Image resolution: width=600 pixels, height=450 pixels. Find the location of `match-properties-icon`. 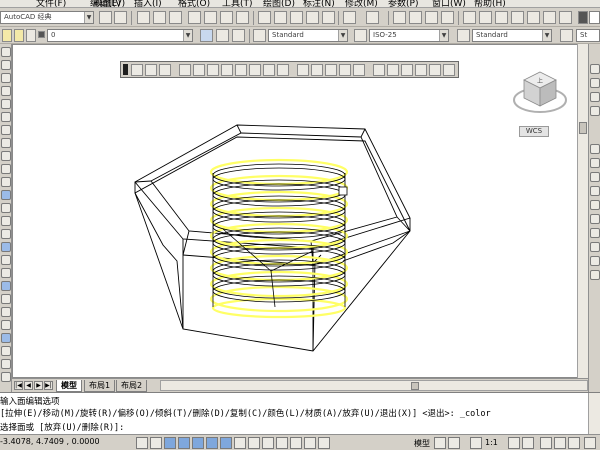

match-properties-icon is located at coordinates (312, 17).